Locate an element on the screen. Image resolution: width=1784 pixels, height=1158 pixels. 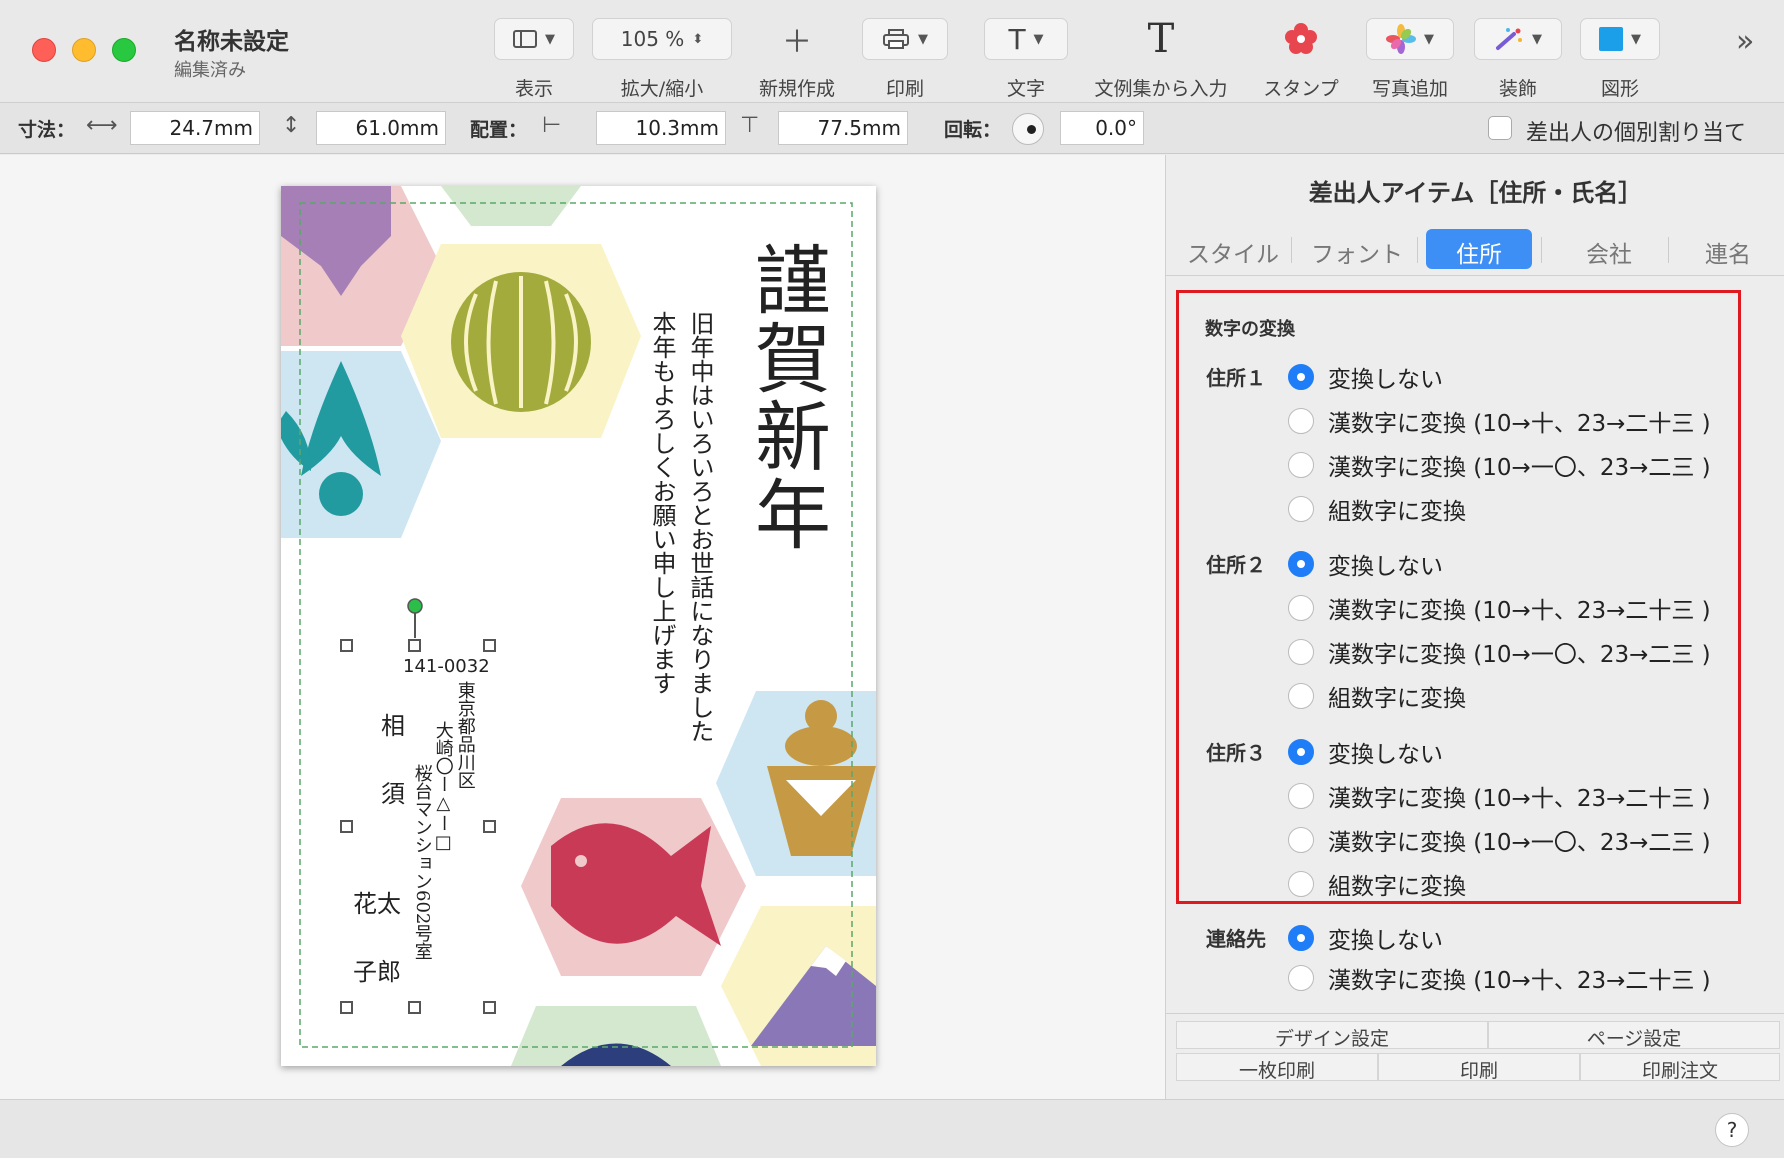
address1-option-kumi: 組数字に変換 is located at coordinates (1377, 509).